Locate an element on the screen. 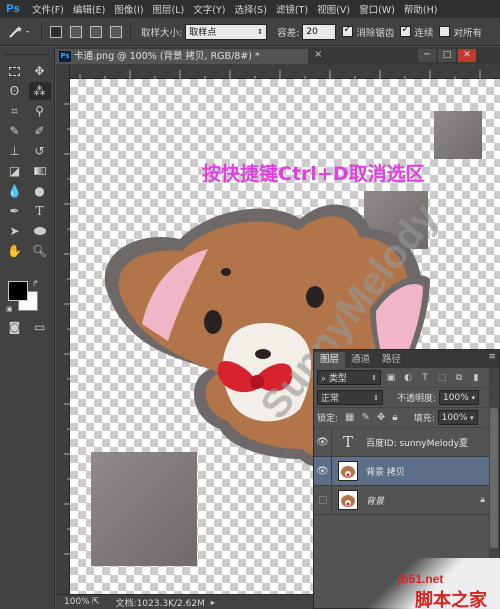 Image resolution: width=500 pixels, height=609 pixels. close-window-icon: ✕ is located at coordinates (467, 55).